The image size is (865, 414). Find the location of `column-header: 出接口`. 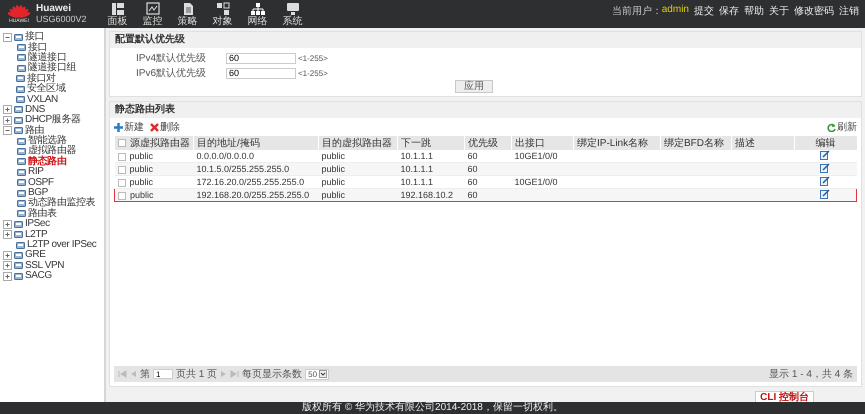

column-header: 出接口 is located at coordinates (530, 143).